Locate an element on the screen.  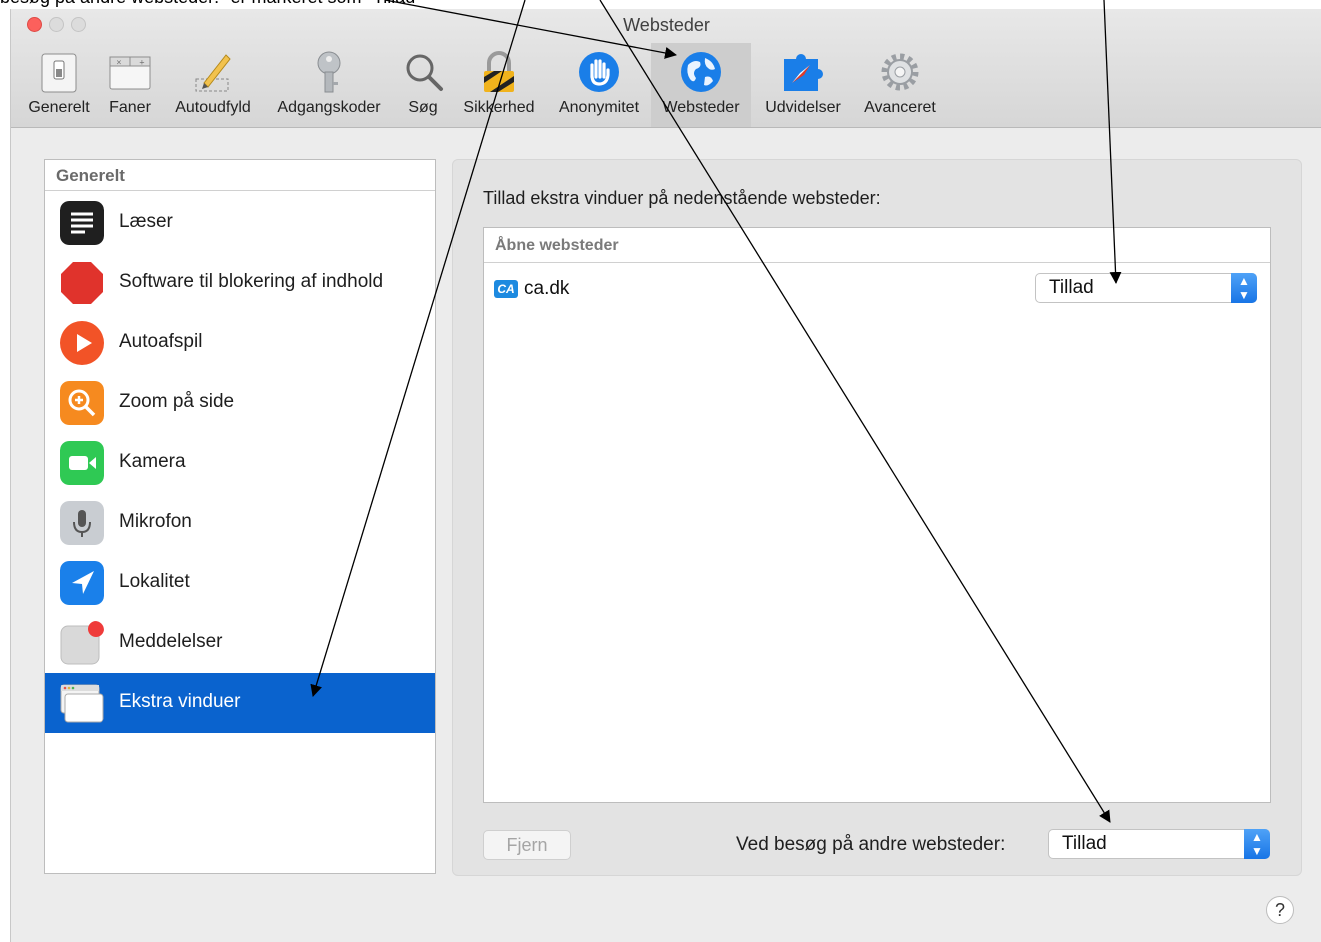
tab-udvidelser: Udvidelser is located at coordinates (803, 85).